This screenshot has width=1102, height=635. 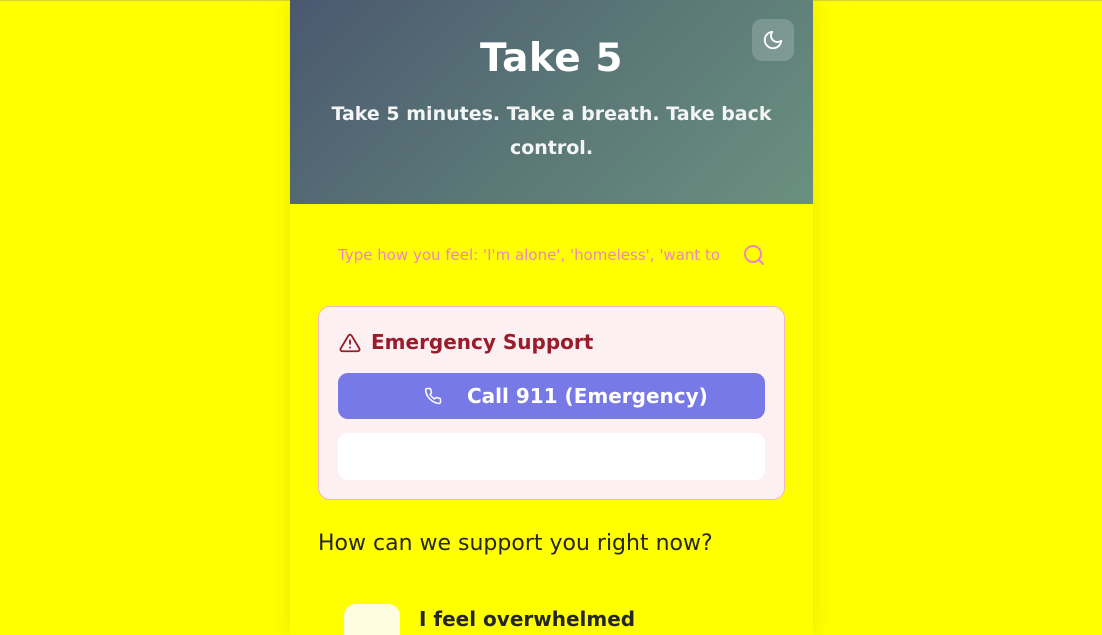 I want to click on theme-toggle-button, so click(x=773, y=40).